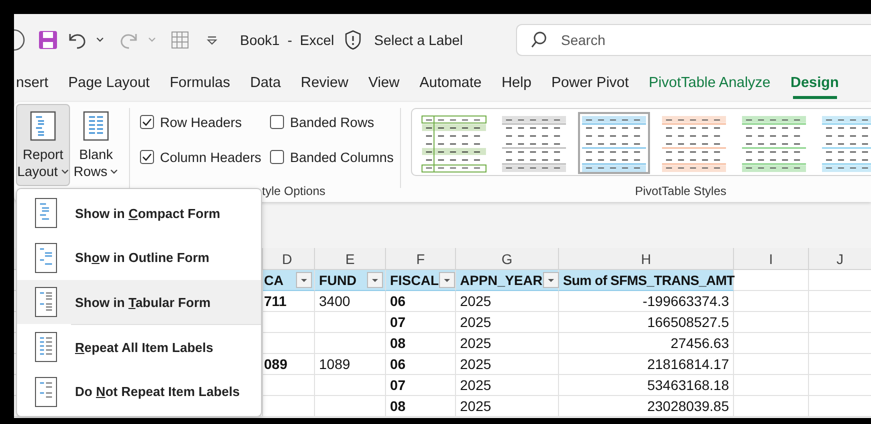  What do you see at coordinates (96, 145) in the screenshot?
I see `layout-button: Blank Rows` at bounding box center [96, 145].